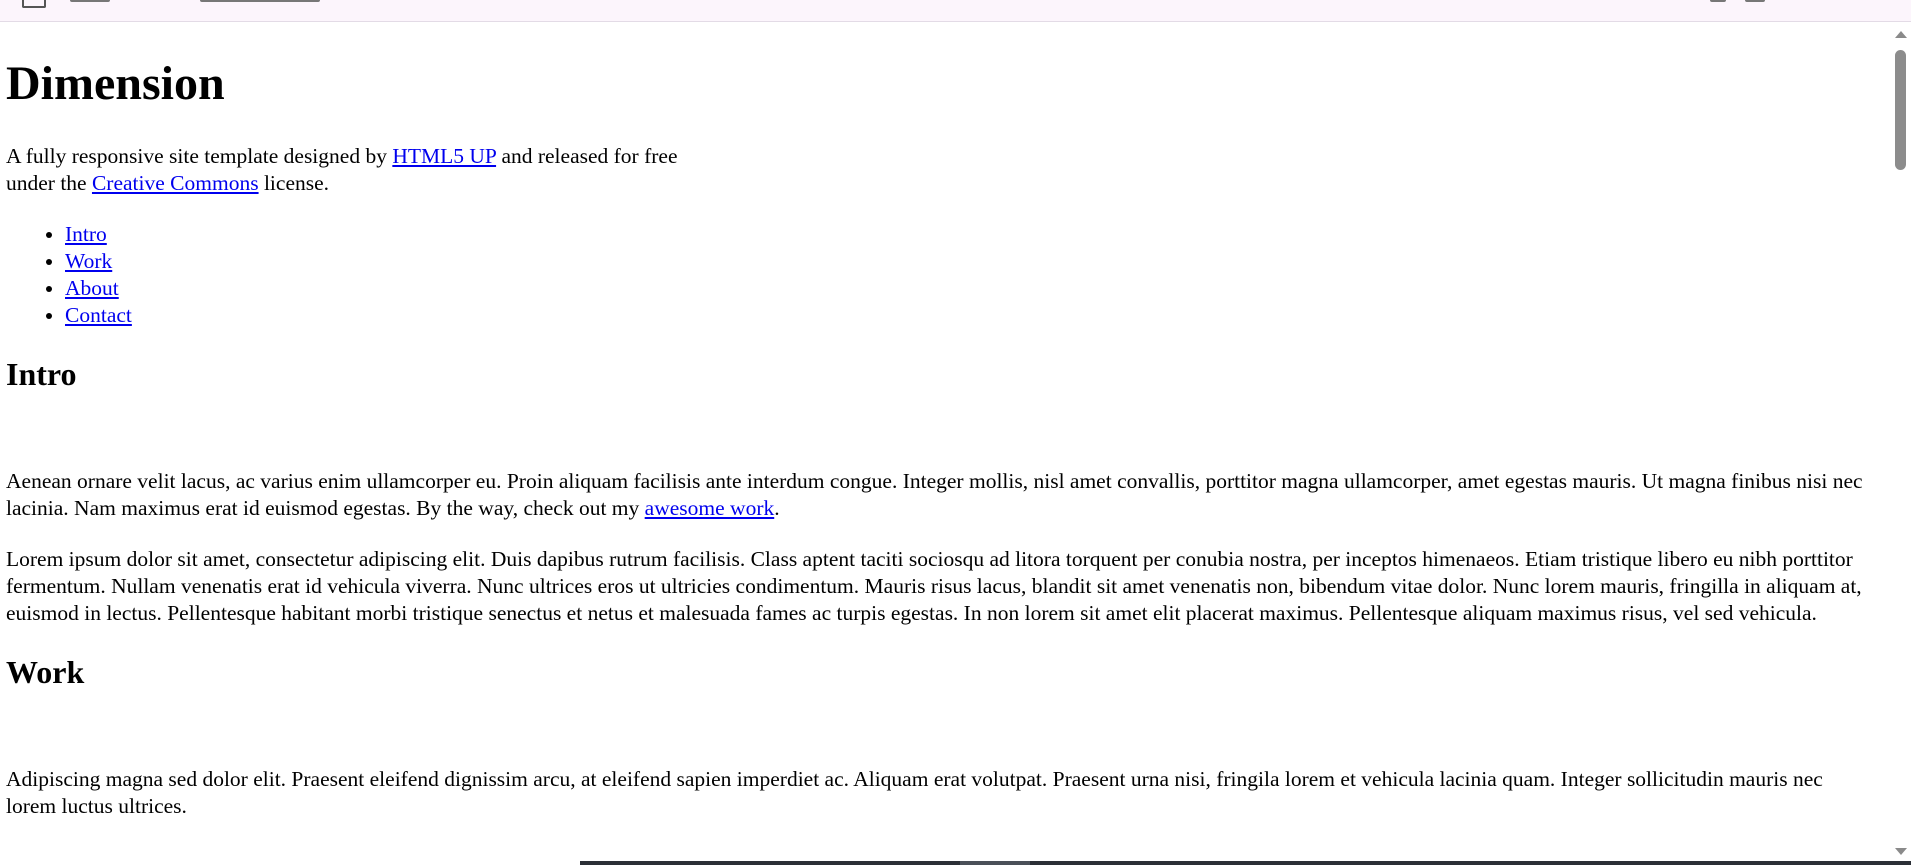  What do you see at coordinates (710, 508) in the screenshot?
I see `awesome-work-link: awesome work` at bounding box center [710, 508].